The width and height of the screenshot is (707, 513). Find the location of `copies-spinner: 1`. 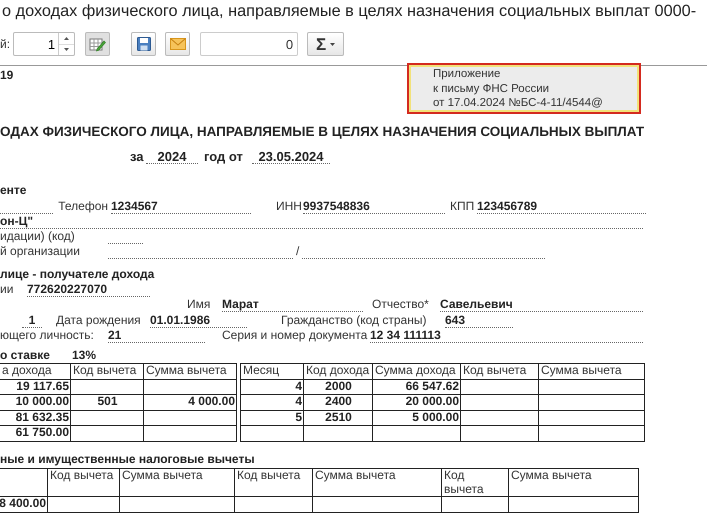

copies-spinner: 1 is located at coordinates (44, 44).